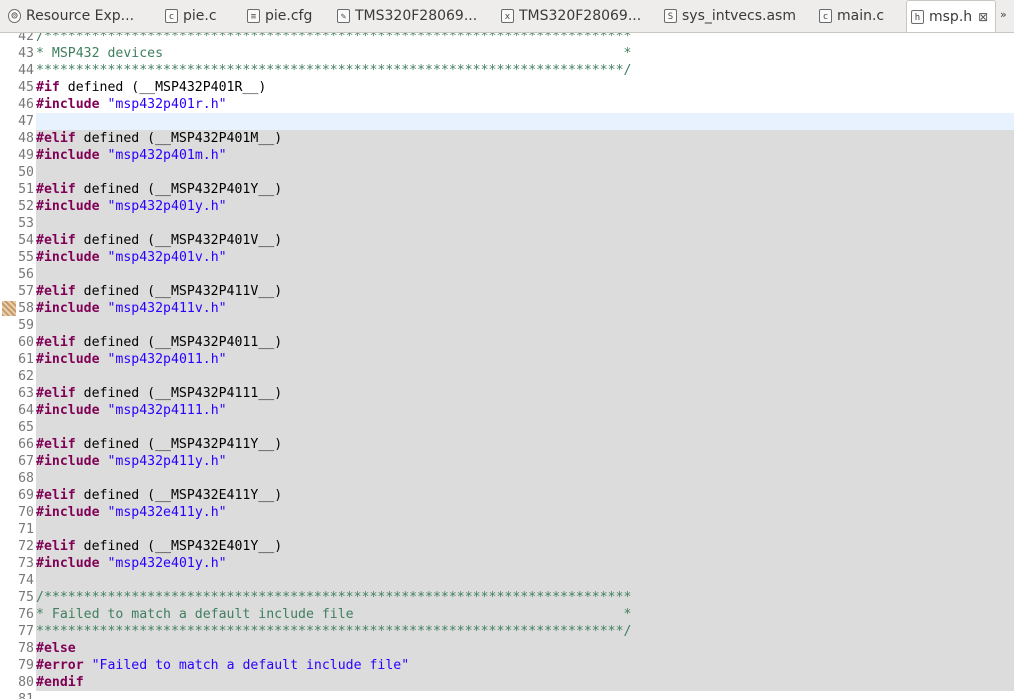 The image size is (1014, 699). Describe the element at coordinates (525, 291) in the screenshot. I see `code-text: #elif defined (__MSP432P411V__)` at that location.